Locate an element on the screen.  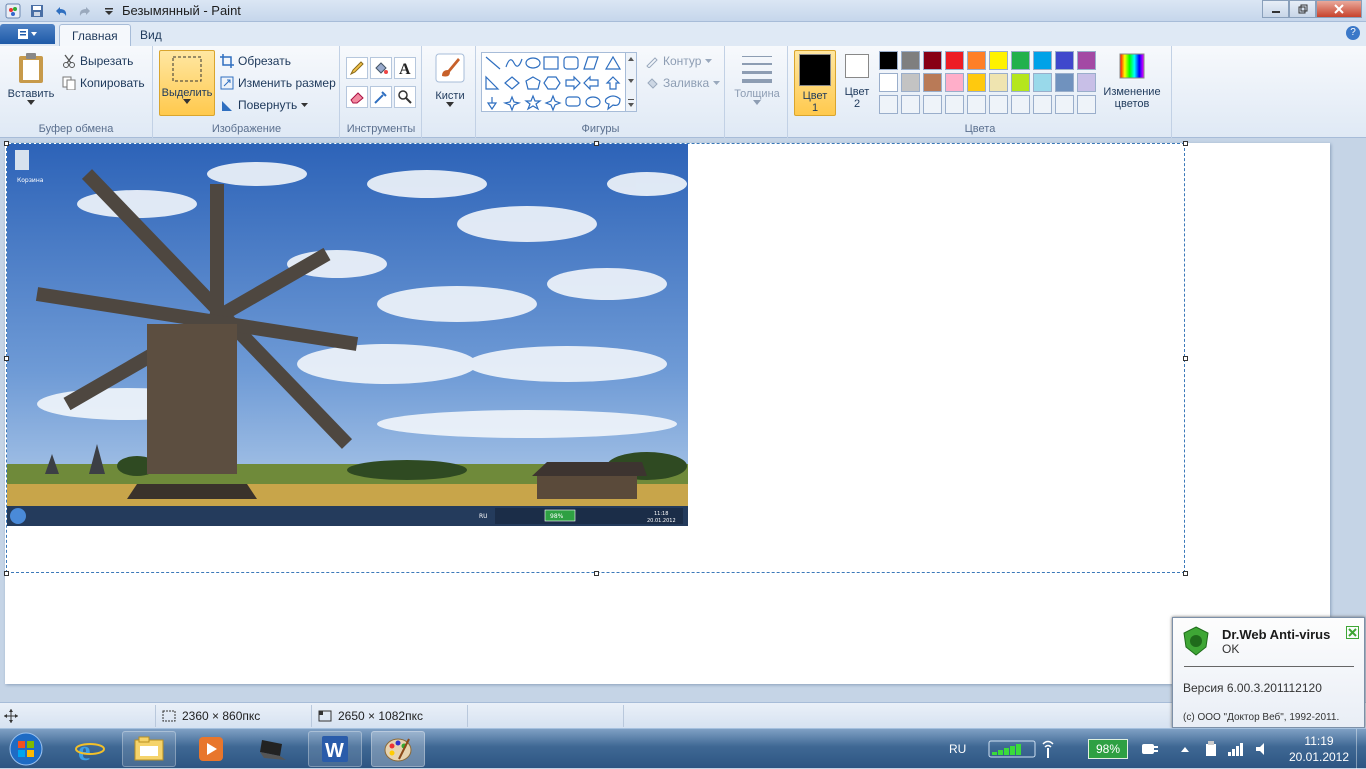
color2-label: Цвет is located at coordinates (857, 92).